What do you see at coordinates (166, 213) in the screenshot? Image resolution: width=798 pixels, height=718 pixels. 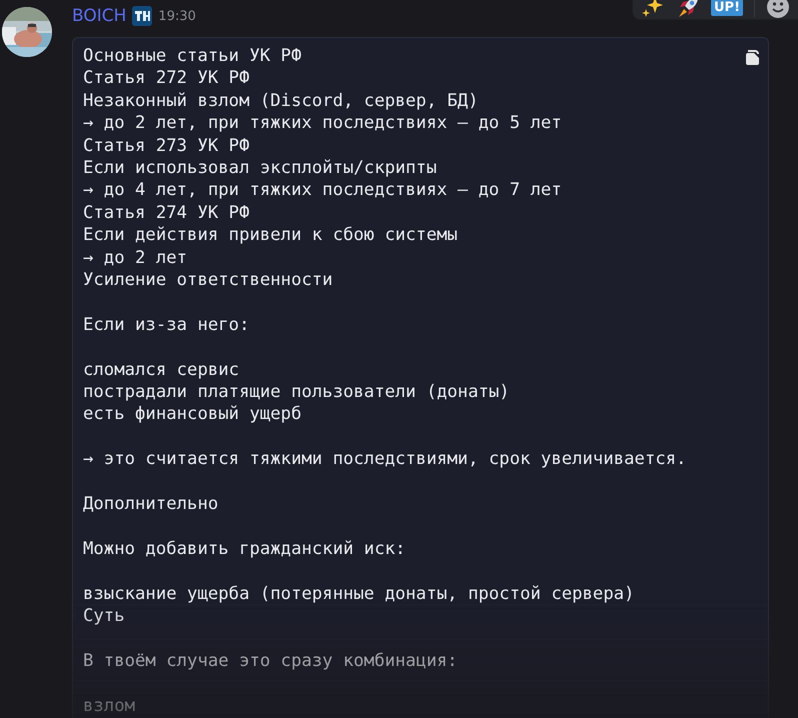 I see `code-line: Статья 274 УК РФ` at bounding box center [166, 213].